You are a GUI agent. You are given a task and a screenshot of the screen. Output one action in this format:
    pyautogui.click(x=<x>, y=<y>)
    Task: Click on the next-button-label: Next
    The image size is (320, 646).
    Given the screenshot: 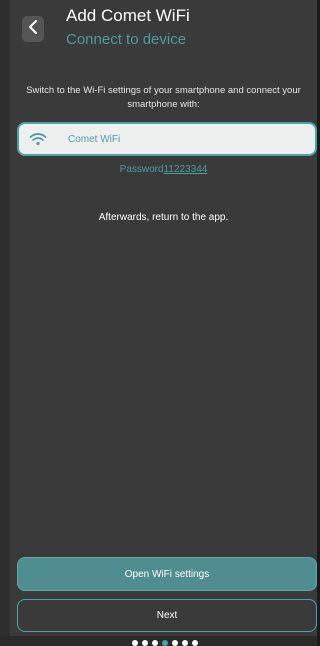 What is the action you would take?
    pyautogui.click(x=167, y=615)
    